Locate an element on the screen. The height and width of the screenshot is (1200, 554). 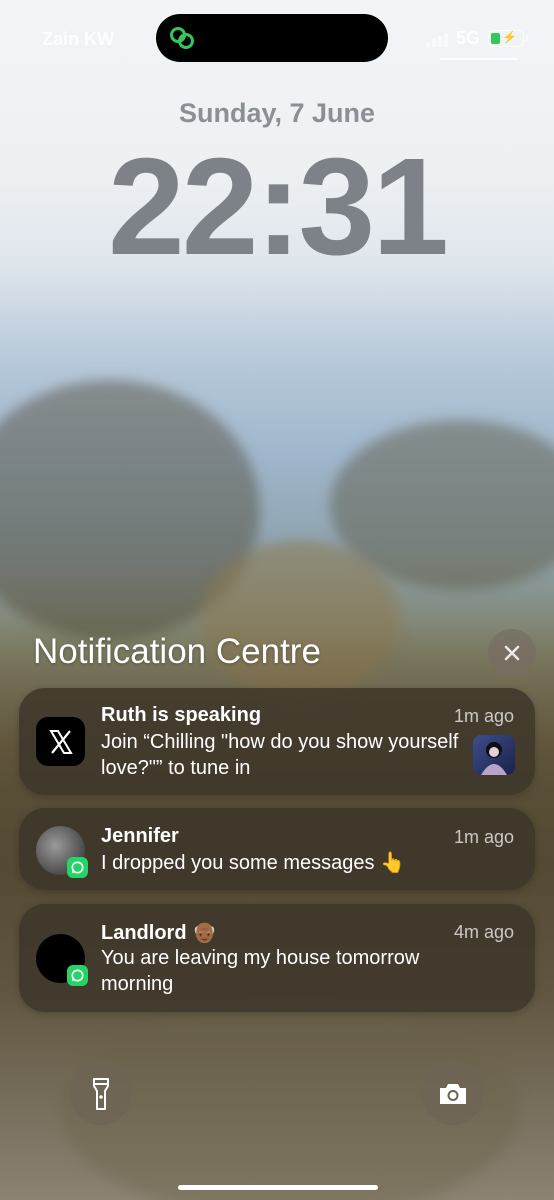
notification-thumbnail is located at coordinates (494, 755).